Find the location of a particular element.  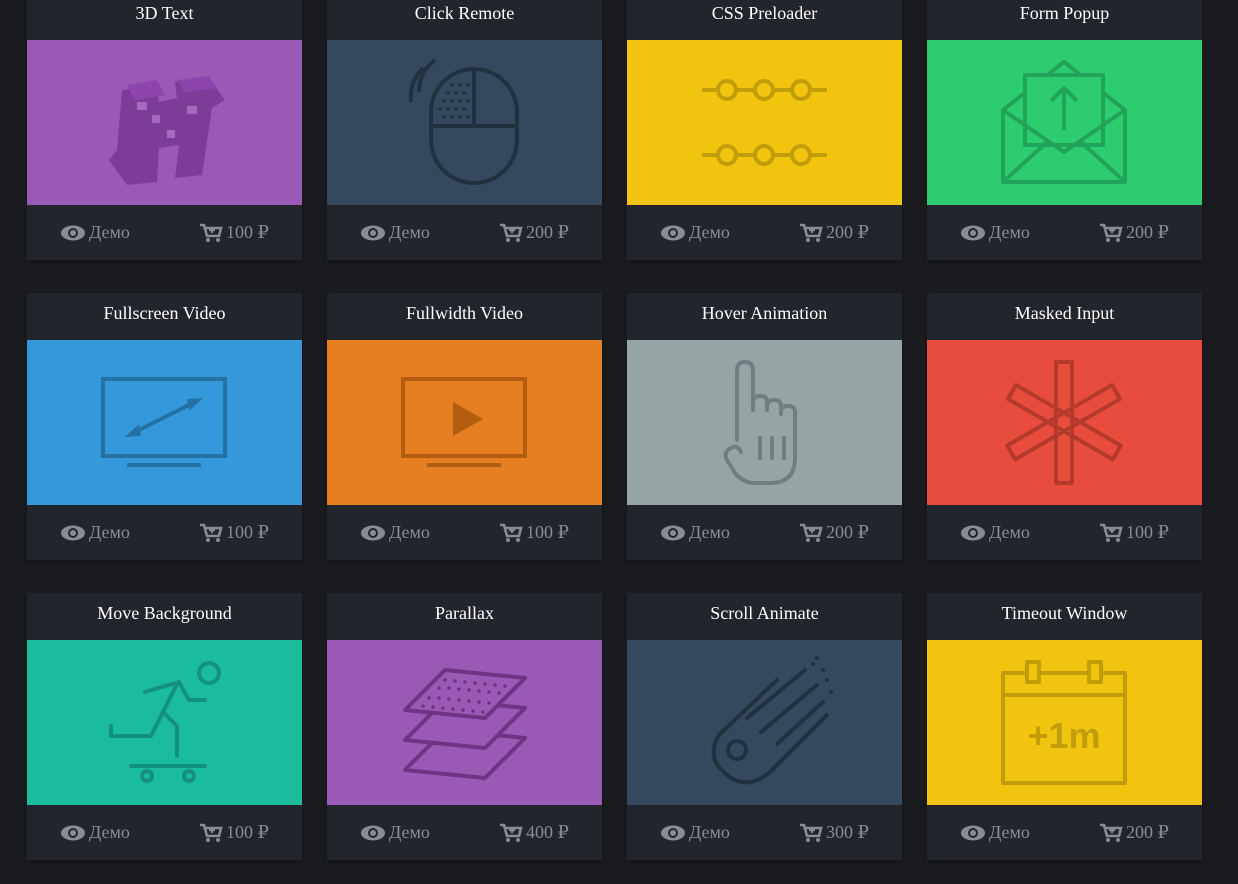

buy-link: 400 ₽ is located at coordinates (534, 832).